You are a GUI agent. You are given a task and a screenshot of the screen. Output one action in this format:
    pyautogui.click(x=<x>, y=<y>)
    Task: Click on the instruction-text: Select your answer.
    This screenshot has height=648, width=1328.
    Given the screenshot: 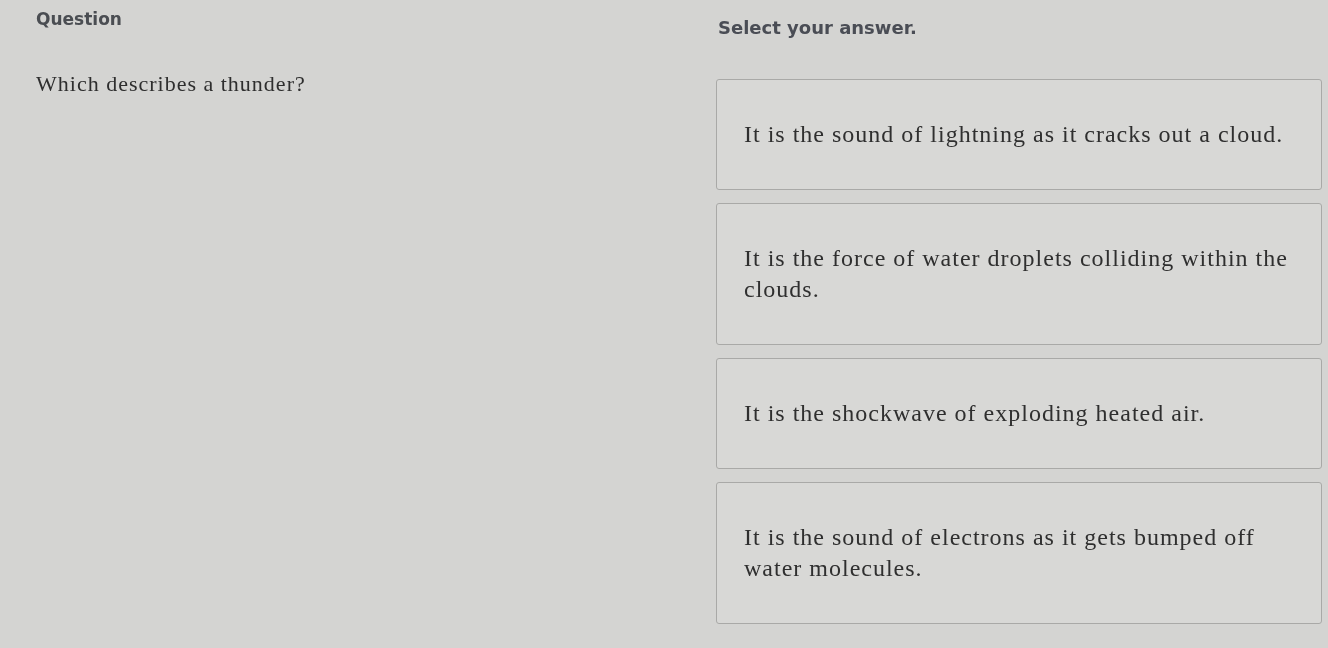 What is the action you would take?
    pyautogui.click(x=817, y=28)
    